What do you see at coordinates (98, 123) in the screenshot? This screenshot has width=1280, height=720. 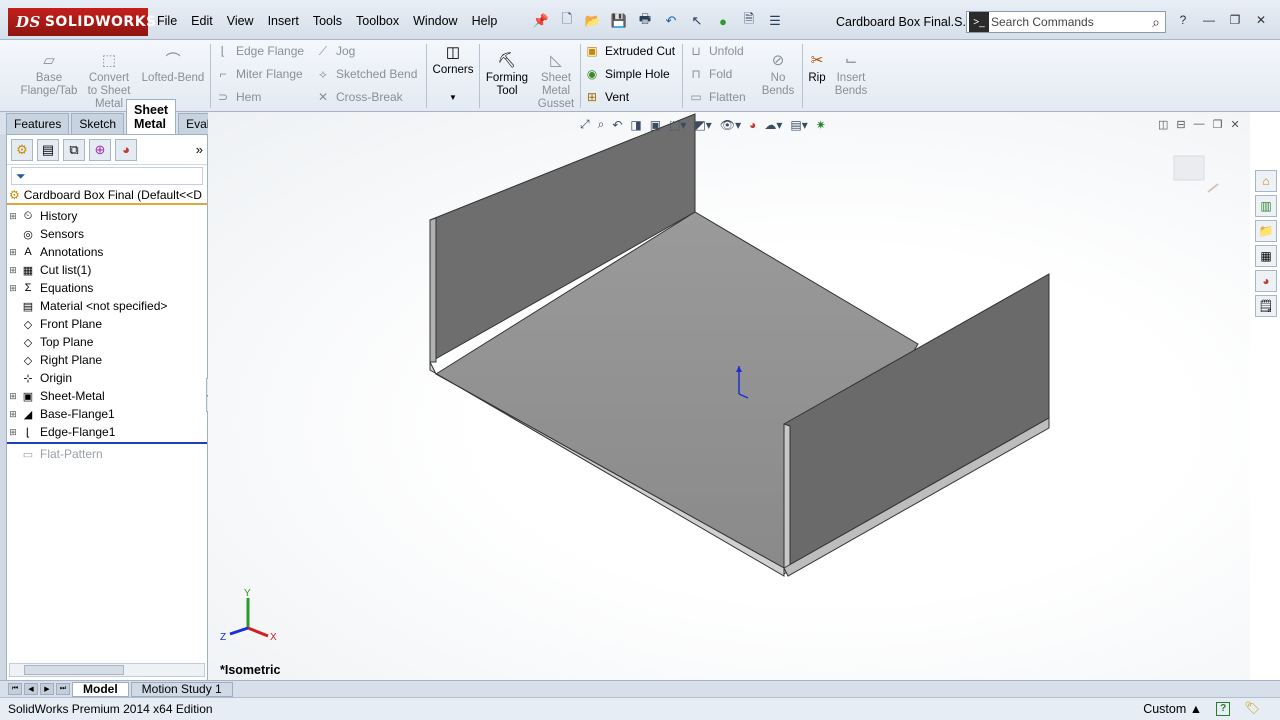 I see `tab-sketch: Sketch` at bounding box center [98, 123].